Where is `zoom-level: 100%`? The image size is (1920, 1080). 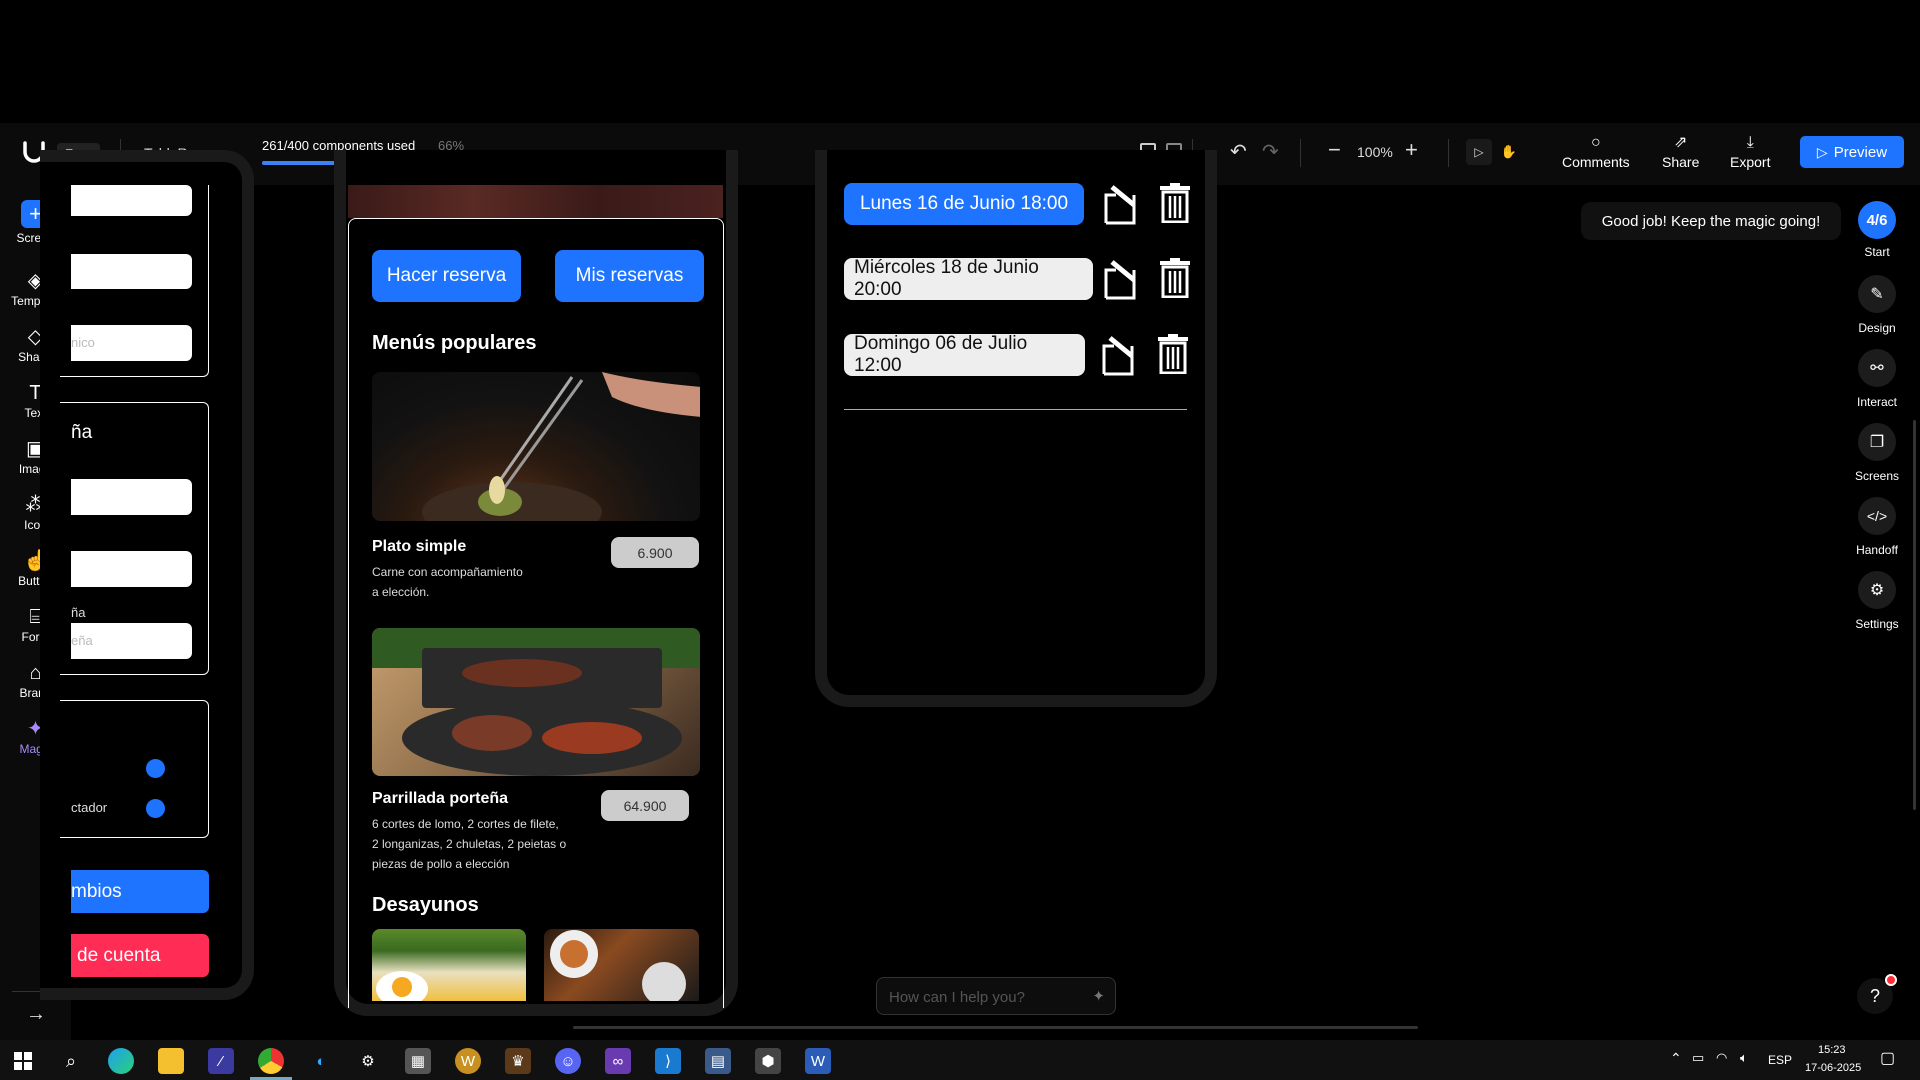 zoom-level: 100% is located at coordinates (1375, 152).